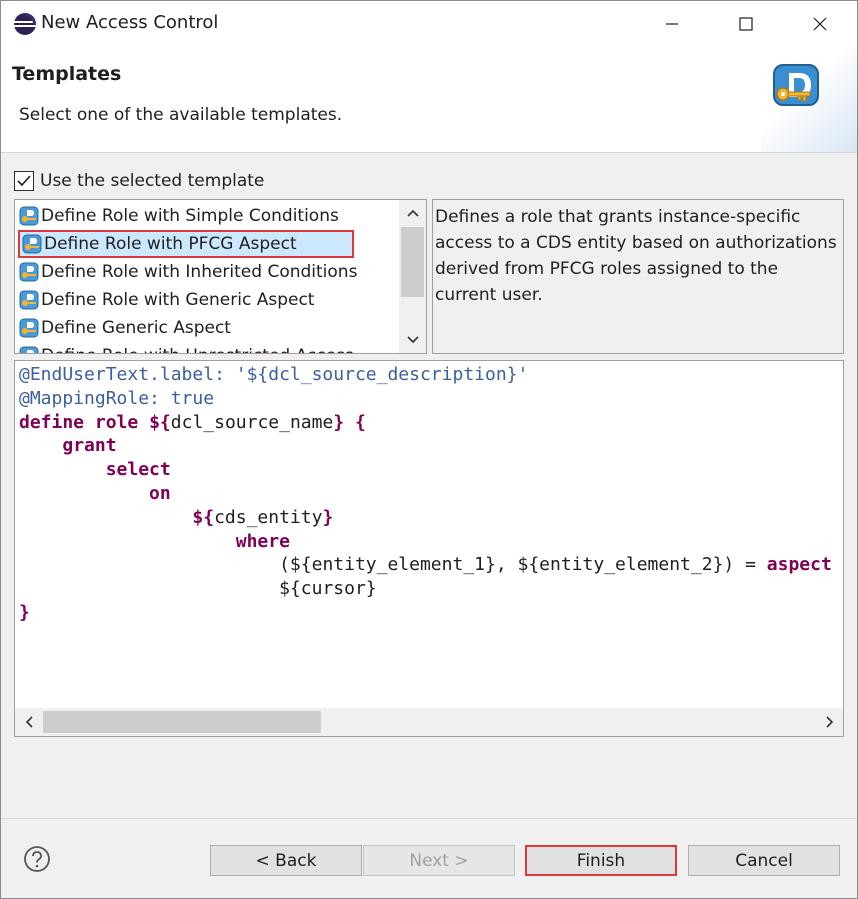 The image size is (858, 899). What do you see at coordinates (136, 328) in the screenshot?
I see `template-item-label: Define Generic Aspect` at bounding box center [136, 328].